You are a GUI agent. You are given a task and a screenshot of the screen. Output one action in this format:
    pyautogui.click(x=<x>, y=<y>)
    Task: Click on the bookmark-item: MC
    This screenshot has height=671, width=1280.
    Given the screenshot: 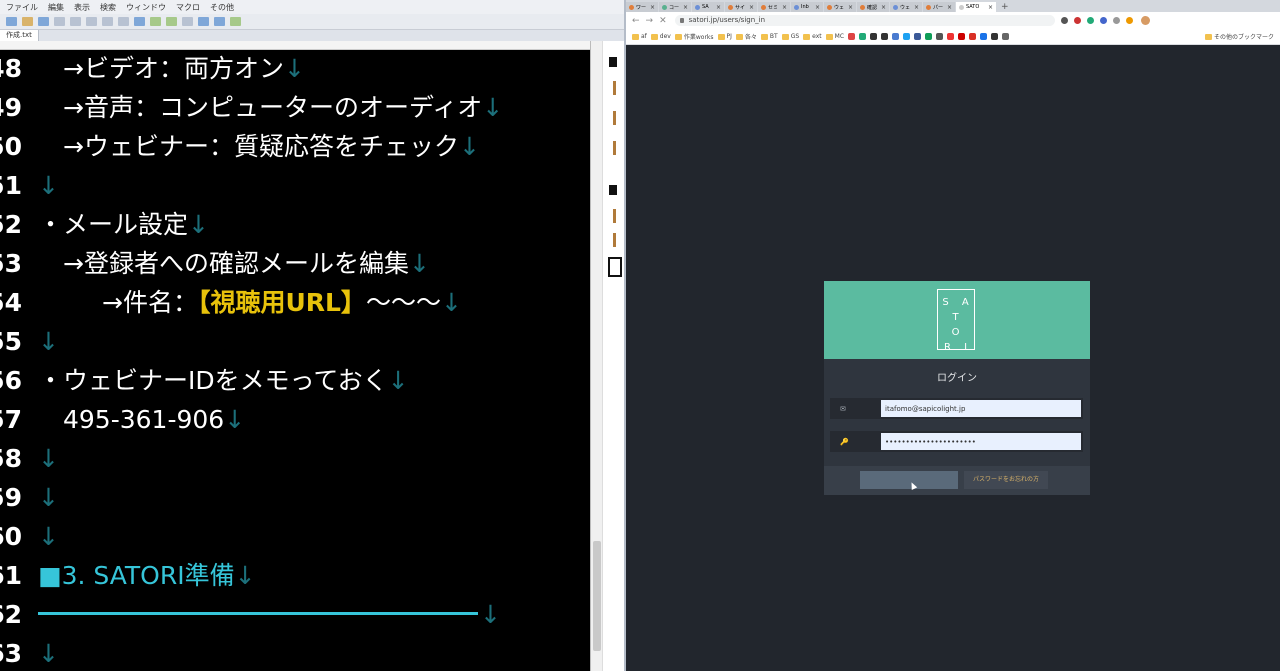 What is the action you would take?
    pyautogui.click(x=834, y=36)
    